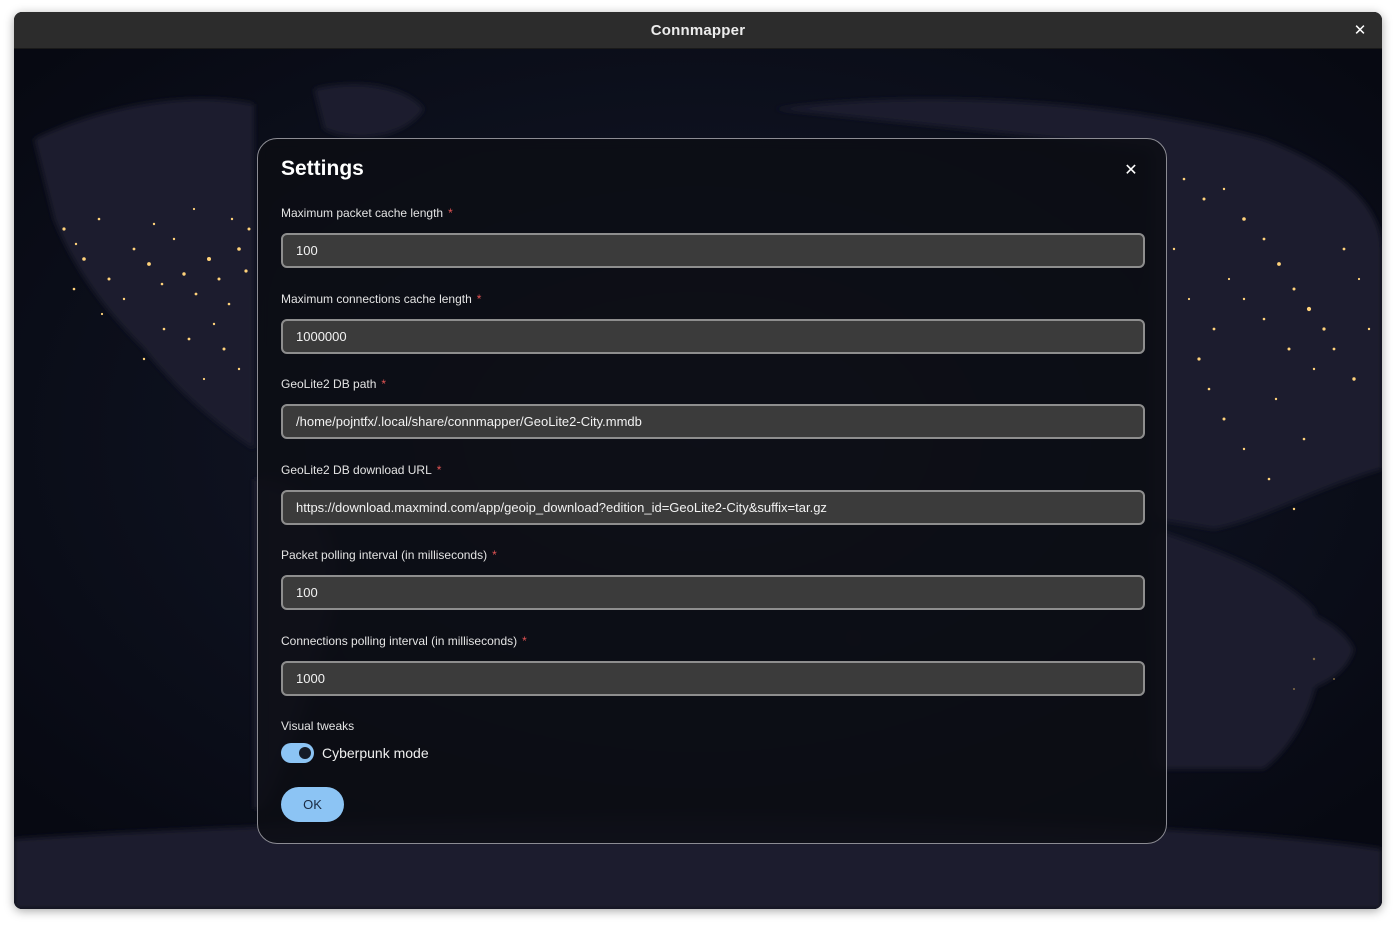 This screenshot has height=926, width=1396. I want to click on packet-polling-interval-input, so click(713, 592).